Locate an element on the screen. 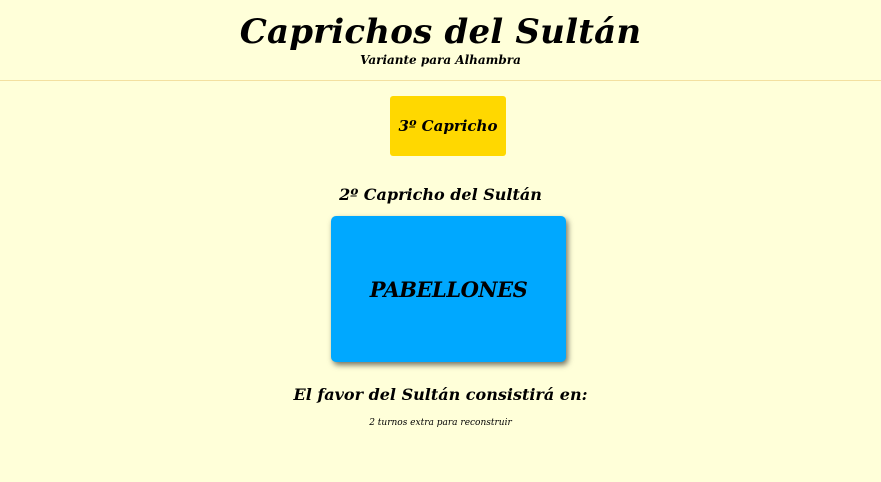 This screenshot has height=482, width=881. page-title: Caprichos del Sultán is located at coordinates (440, 32).